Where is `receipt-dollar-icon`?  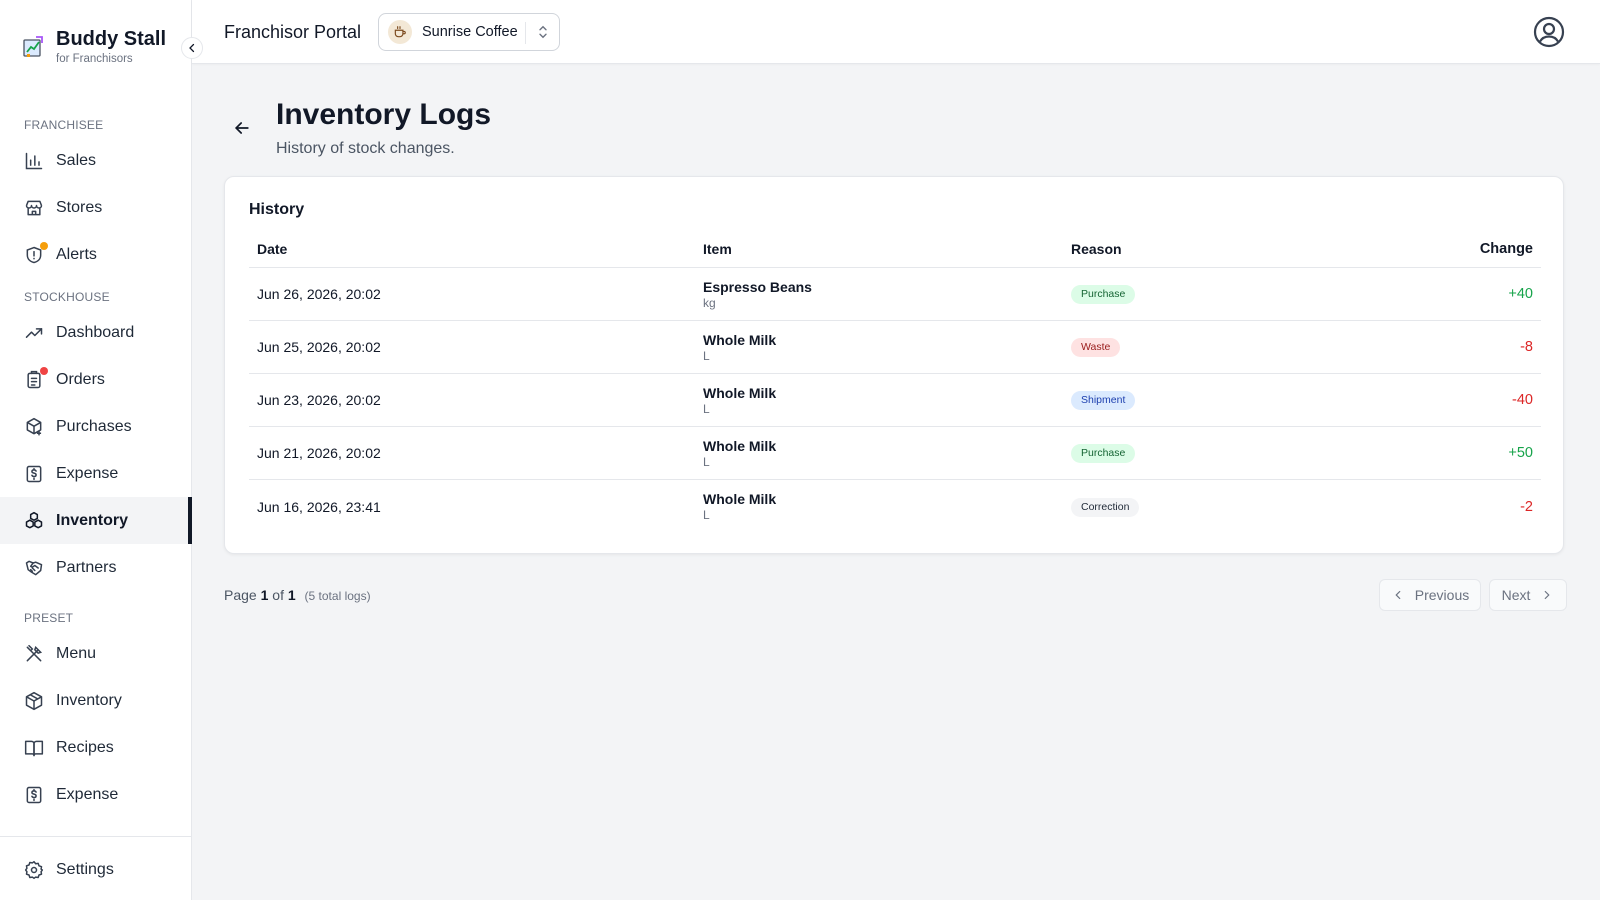
receipt-dollar-icon is located at coordinates (34, 795).